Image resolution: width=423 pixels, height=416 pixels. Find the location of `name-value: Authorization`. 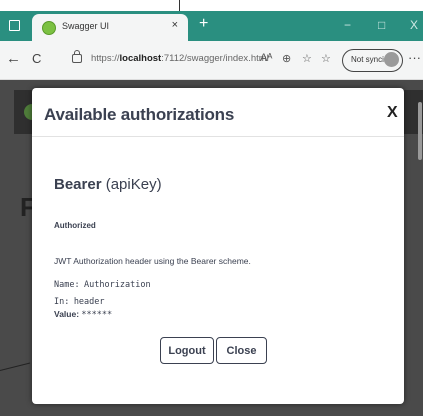

name-value: Authorization is located at coordinates (117, 285).